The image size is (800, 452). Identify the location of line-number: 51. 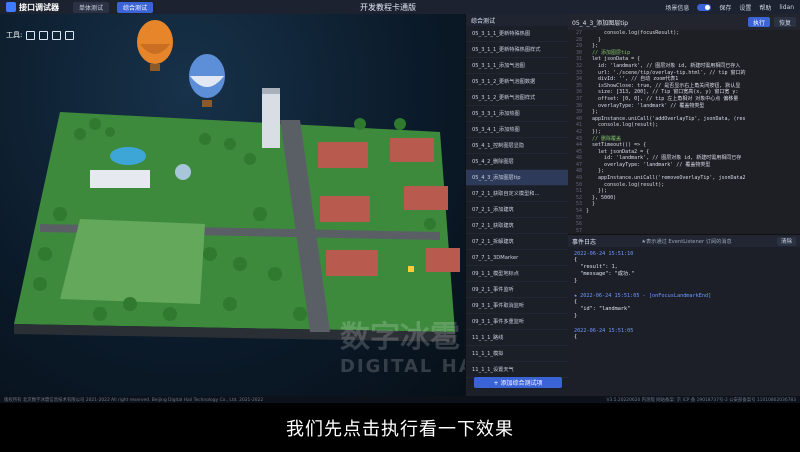
(578, 191).